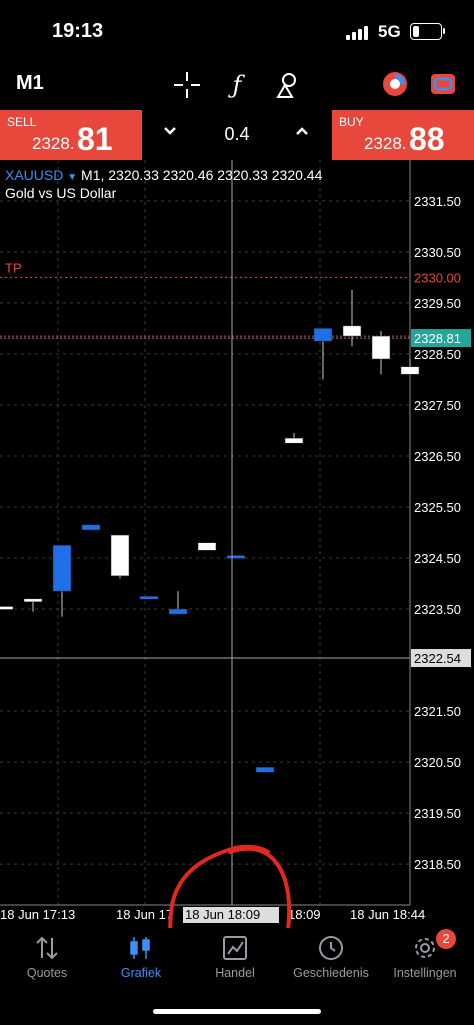  Describe the element at coordinates (37, 914) in the screenshot. I see `x-tick-label: 18 Jun 17:13` at that location.